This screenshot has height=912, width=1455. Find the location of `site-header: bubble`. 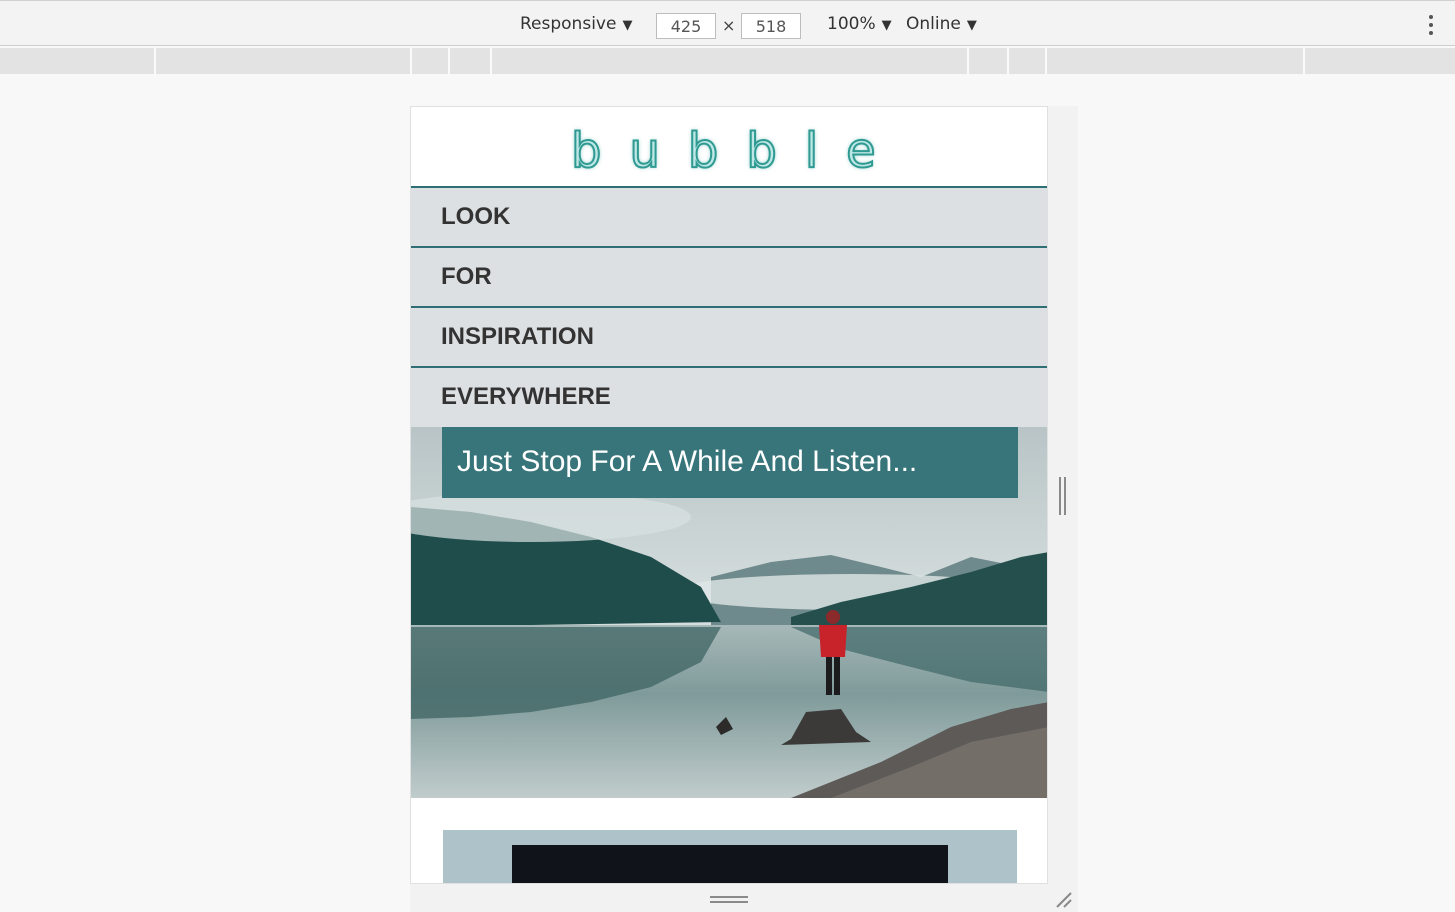

site-header: bubble is located at coordinates (729, 147).